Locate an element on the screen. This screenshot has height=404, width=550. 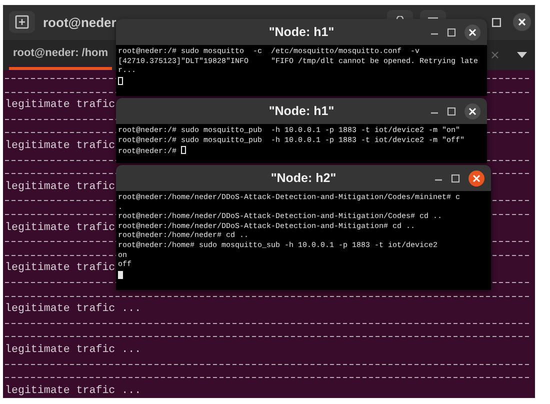
tab: root@neder: /hom is located at coordinates (60, 55).